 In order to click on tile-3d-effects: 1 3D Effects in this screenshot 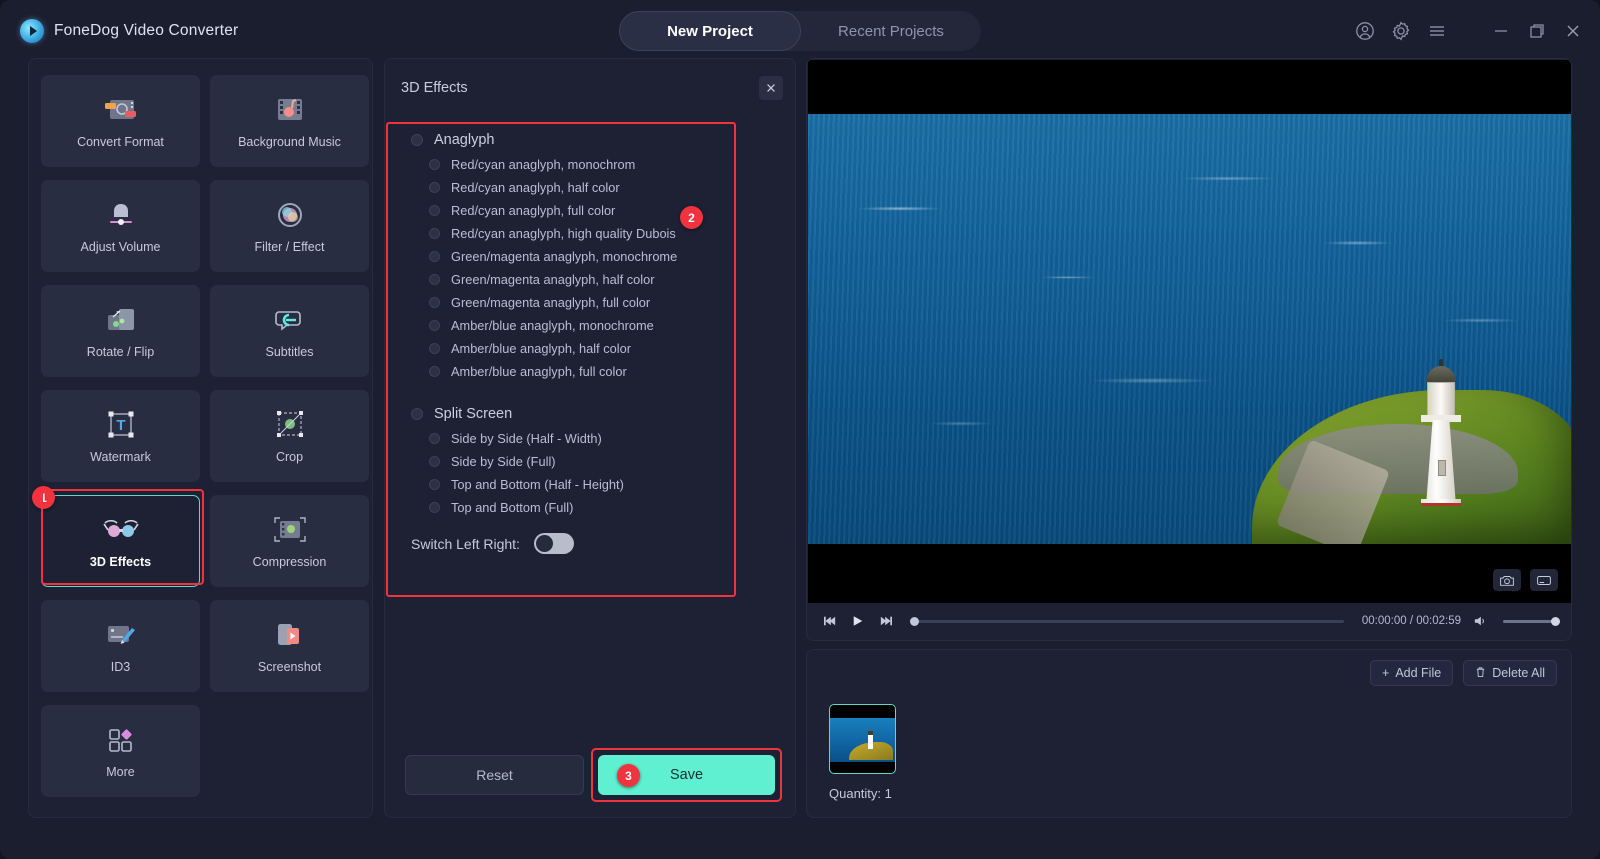, I will do `click(116, 536)`.